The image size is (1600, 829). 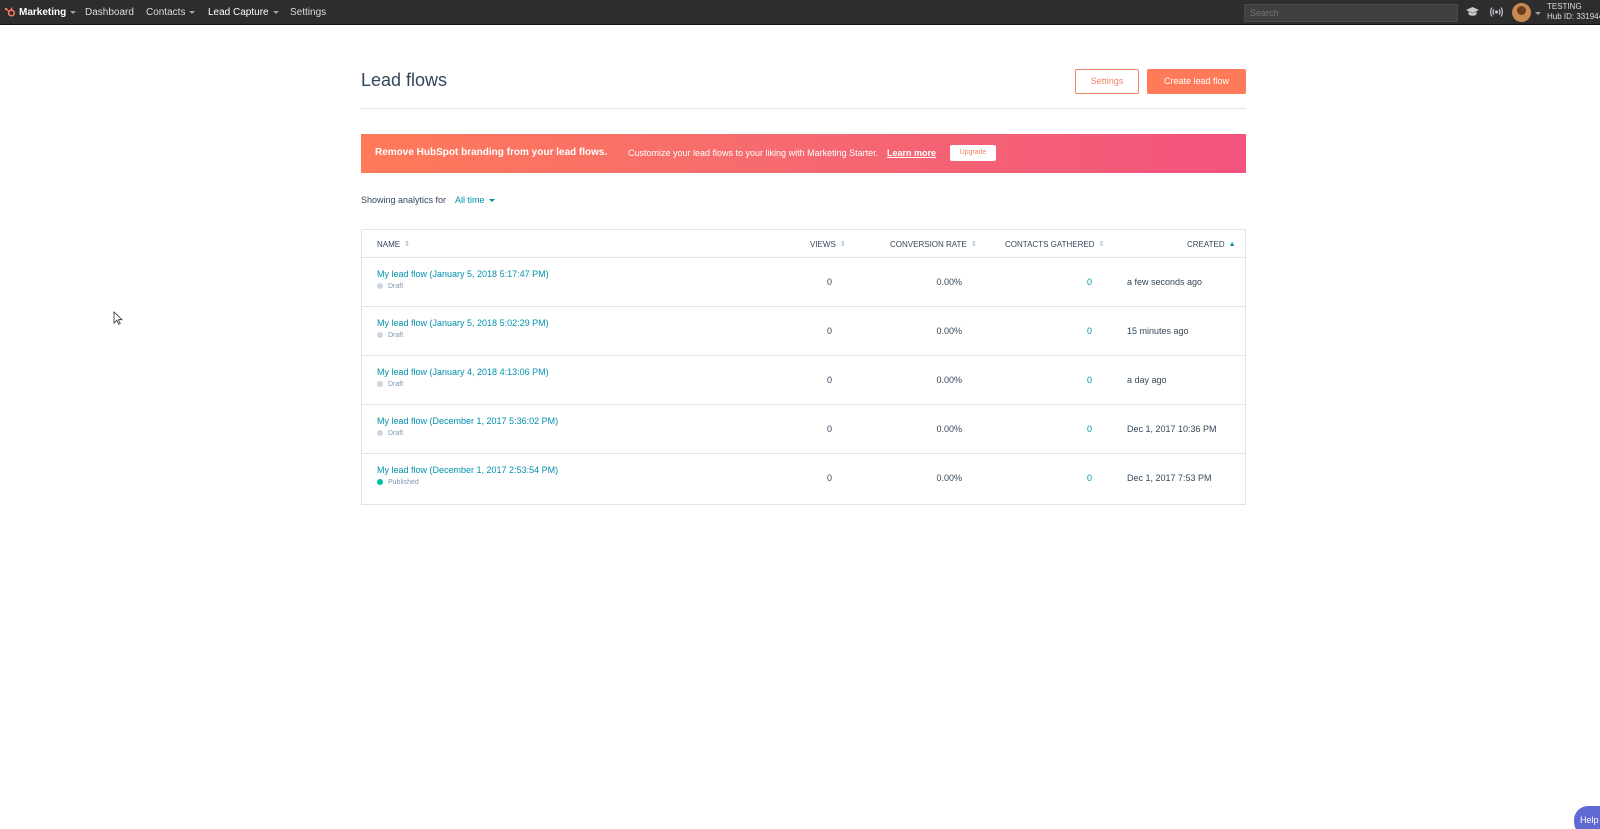 I want to click on created-cell: 15 minutes ago, so click(x=1158, y=331).